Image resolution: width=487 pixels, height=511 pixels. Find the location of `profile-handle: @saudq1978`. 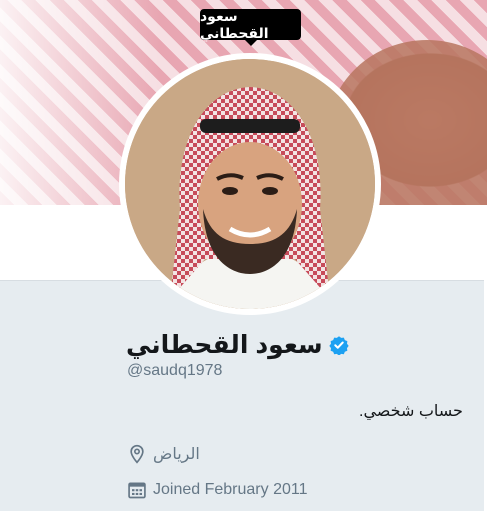

profile-handle: @saudq1978 is located at coordinates (174, 371).